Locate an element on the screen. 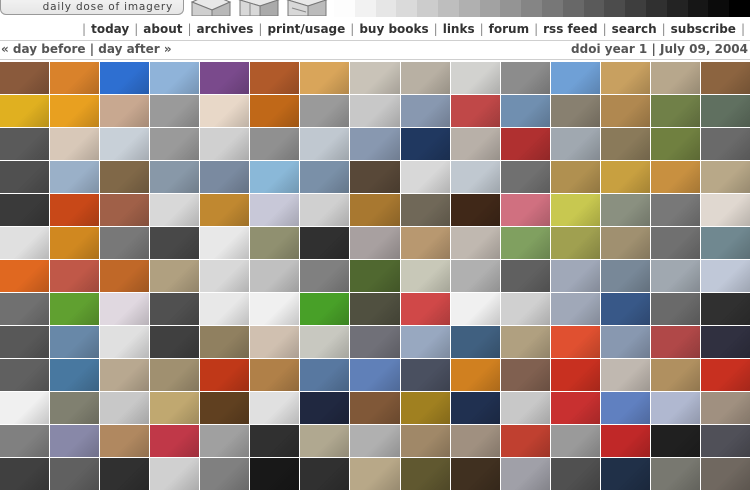 This screenshot has height=490, width=750. nav-link-about: about is located at coordinates (162, 29).